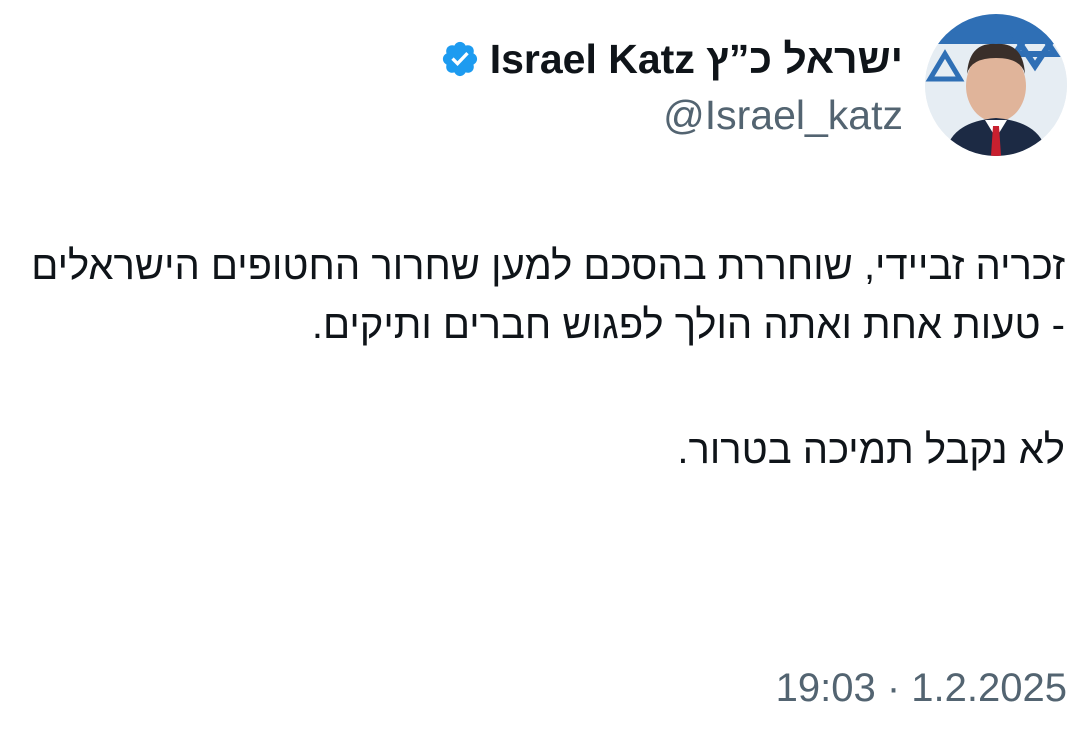 The image size is (1087, 731). I want to click on user-handle: @Israel_katz, so click(783, 115).